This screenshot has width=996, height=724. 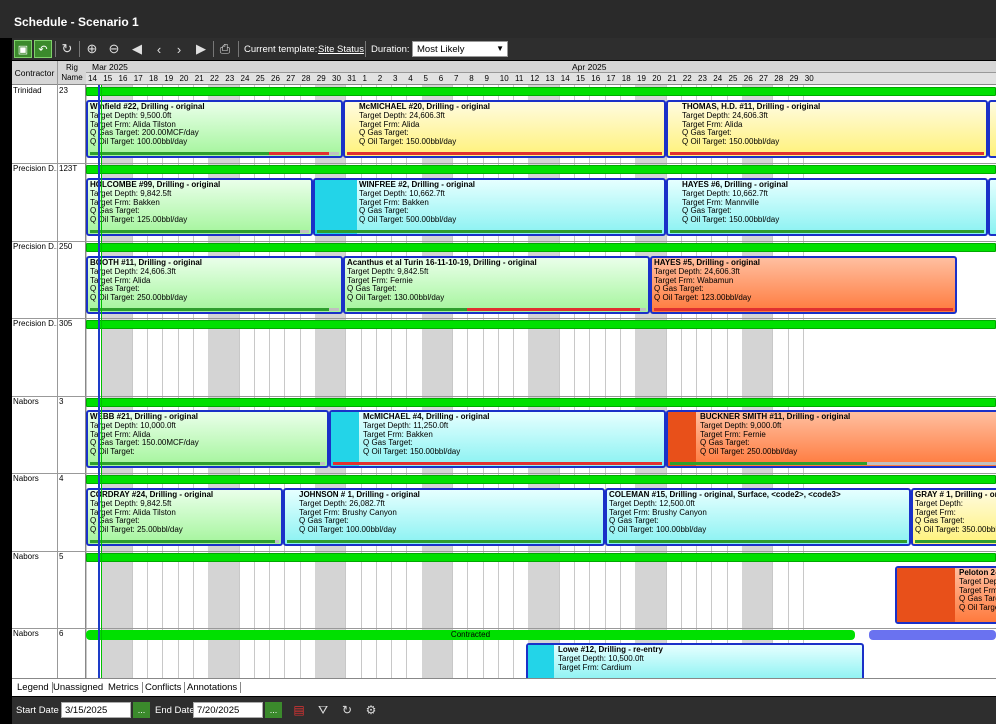 What do you see at coordinates (352, 78) in the screenshot?
I see `day-label: 31` at bounding box center [352, 78].